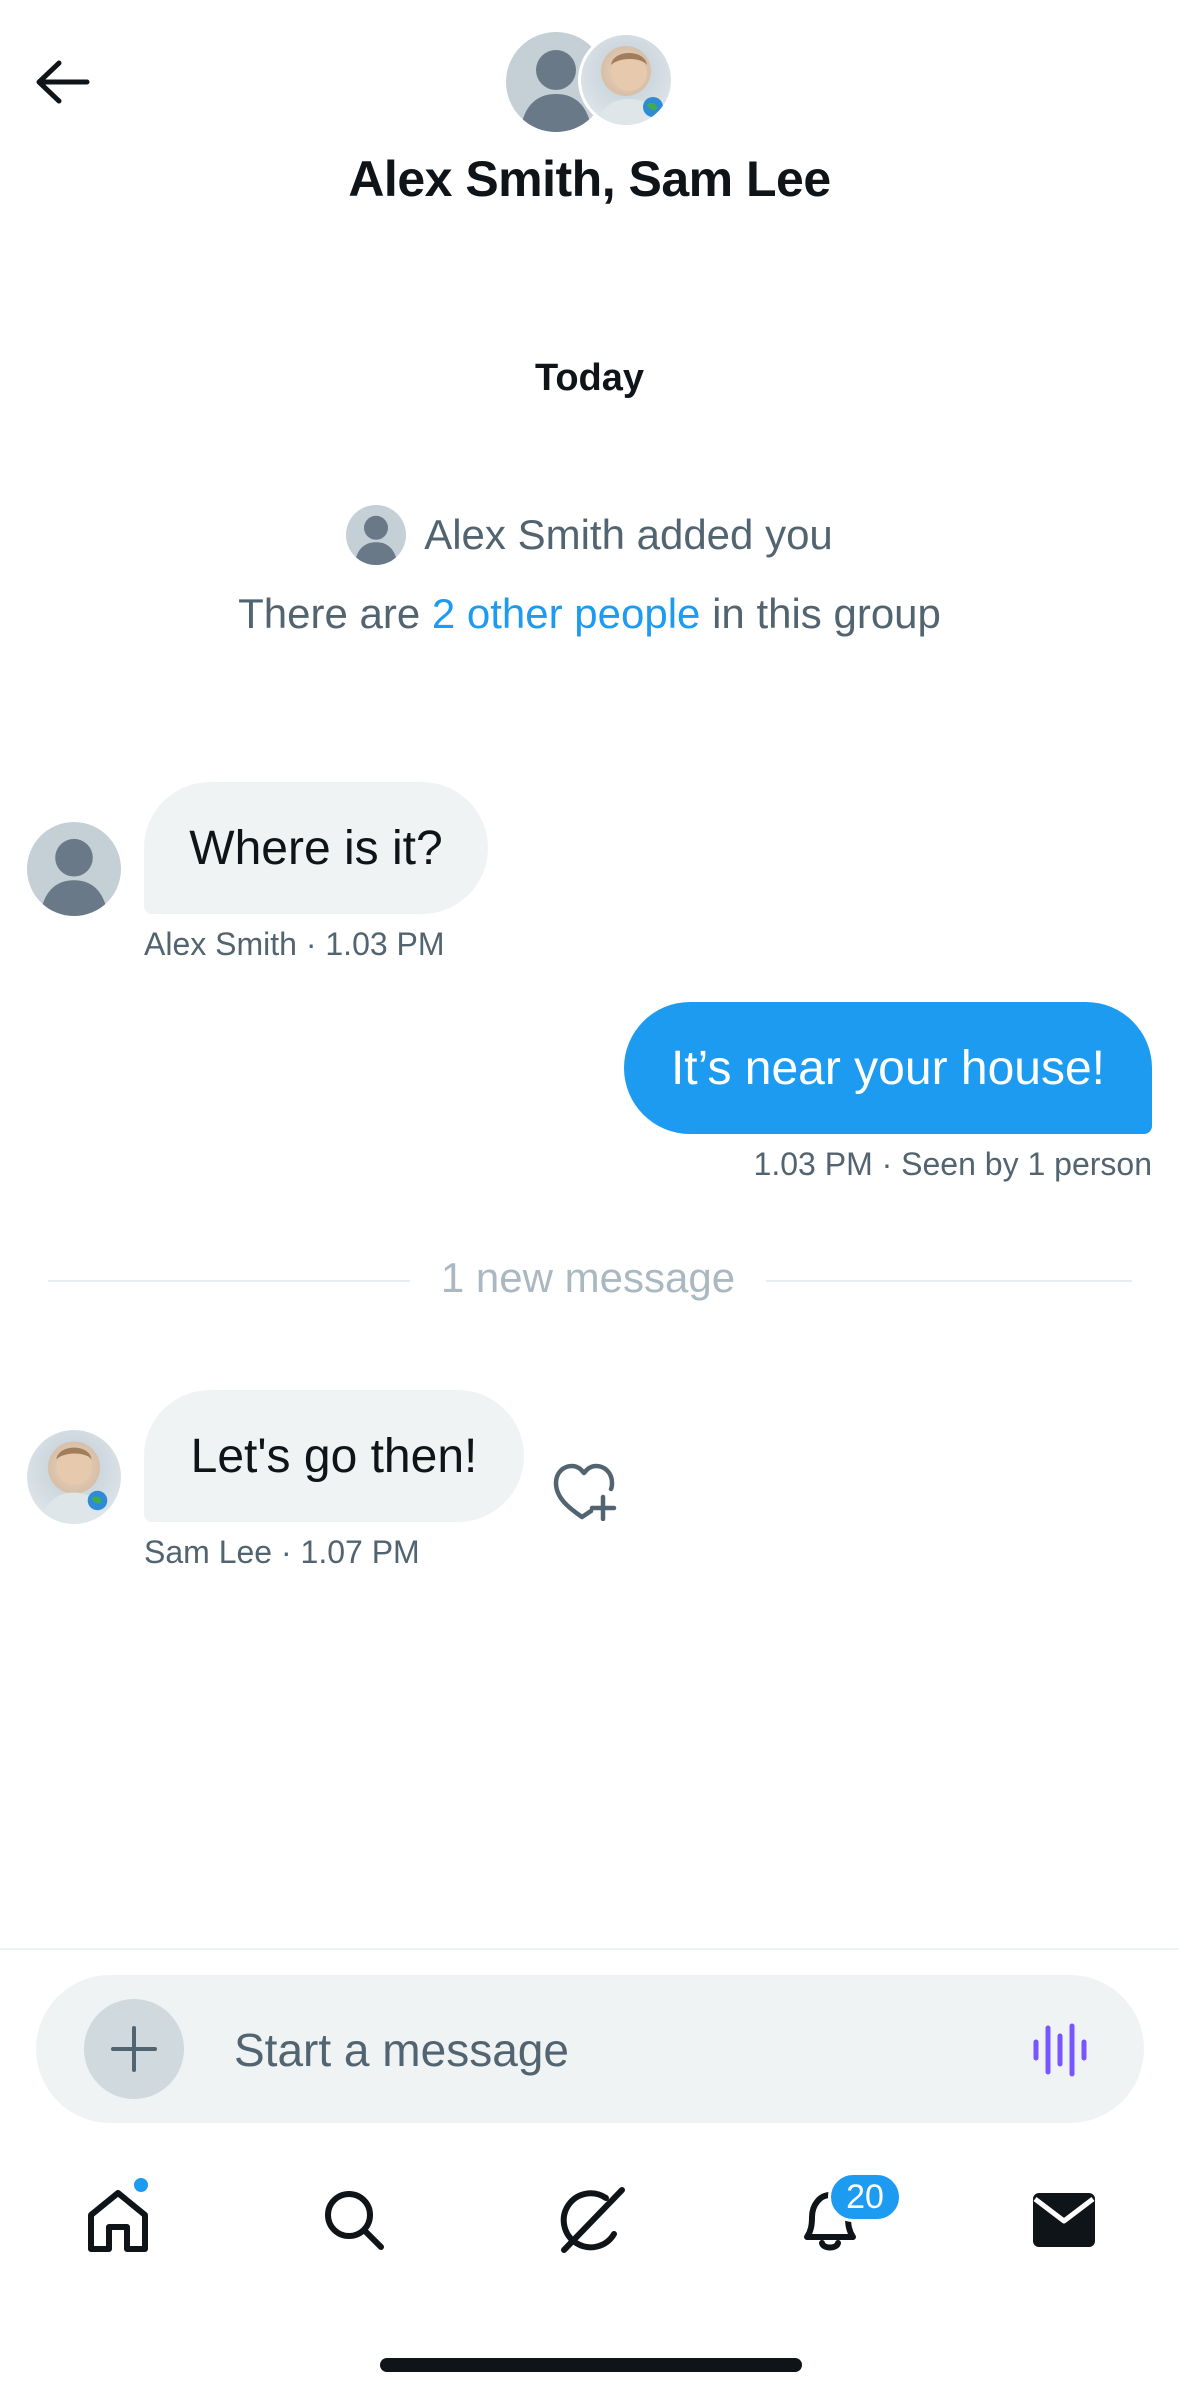 This screenshot has width=1179, height=2396. What do you see at coordinates (566, 613) in the screenshot?
I see `group-members-link: 2 other people` at bounding box center [566, 613].